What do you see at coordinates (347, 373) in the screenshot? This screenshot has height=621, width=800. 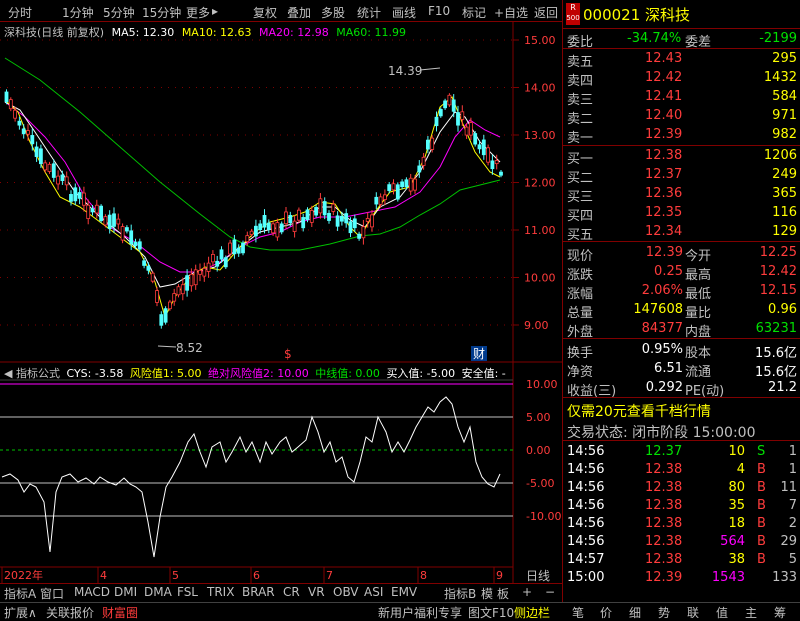 I see `mid-value: 中线值: 0.00` at bounding box center [347, 373].